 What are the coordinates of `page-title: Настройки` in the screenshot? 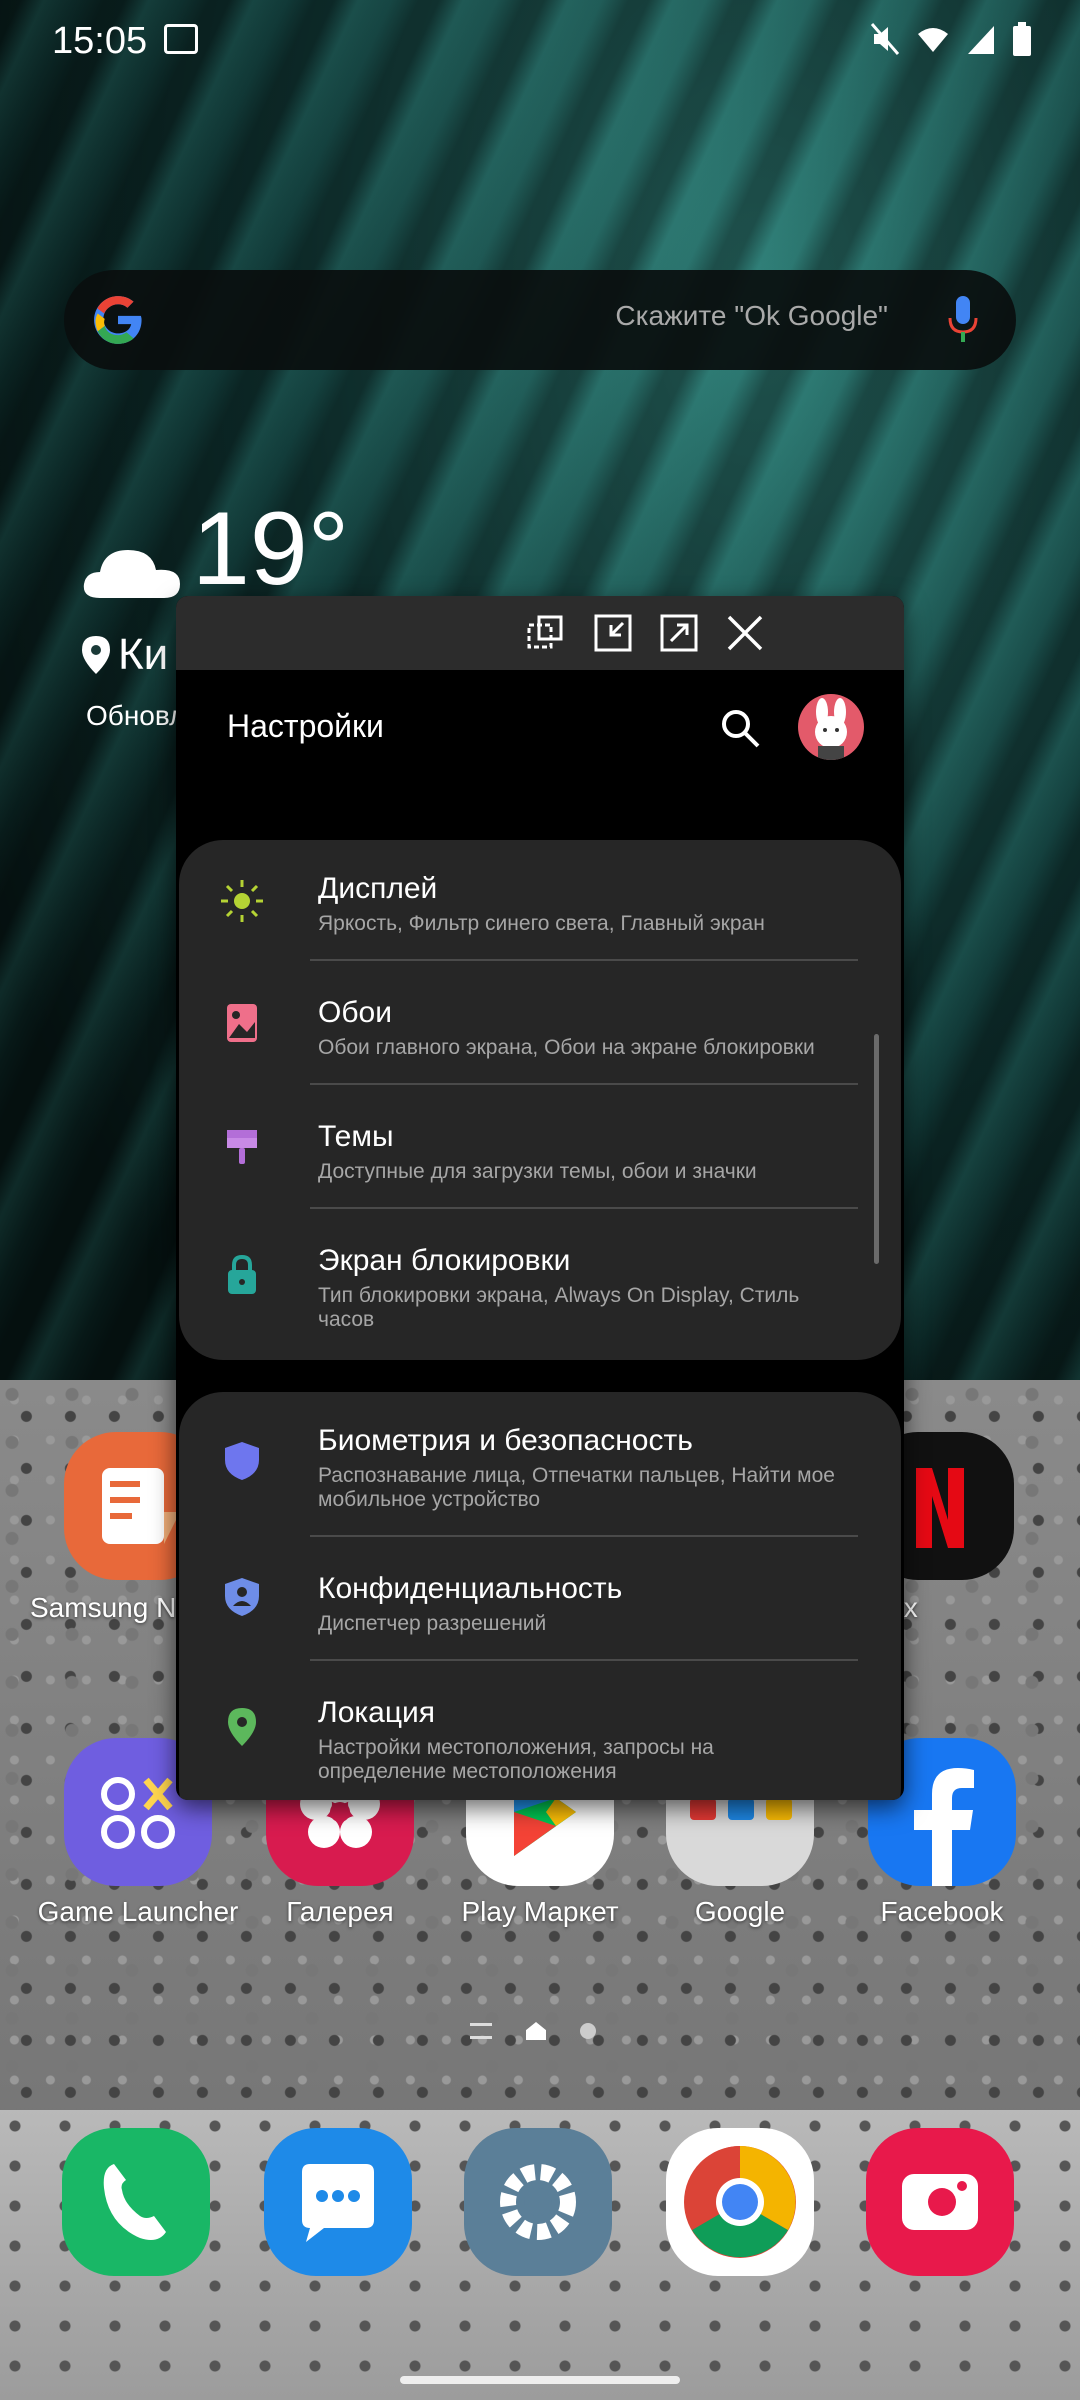 It's located at (305, 726).